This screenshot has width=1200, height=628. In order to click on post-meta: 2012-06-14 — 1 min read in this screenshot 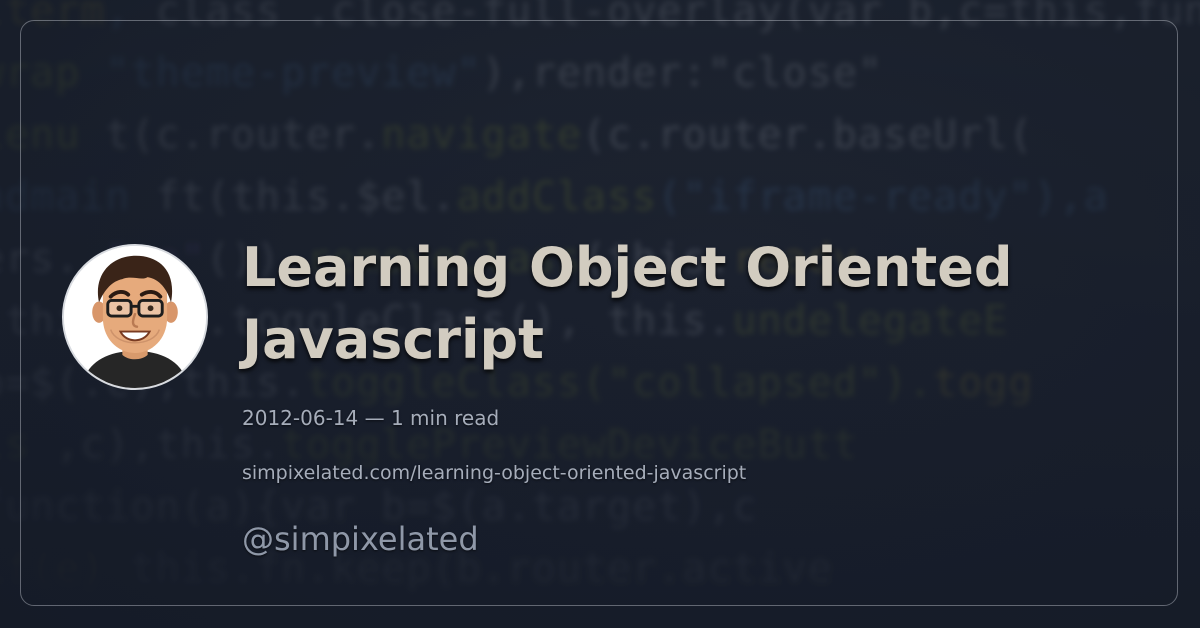, I will do `click(370, 418)`.